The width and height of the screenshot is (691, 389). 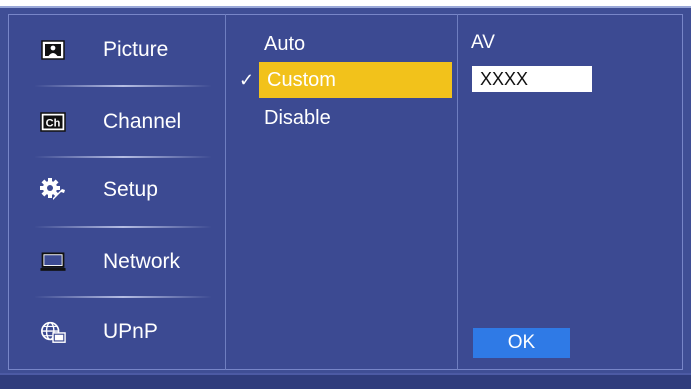 I want to click on top-bar, so click(x=345, y=4).